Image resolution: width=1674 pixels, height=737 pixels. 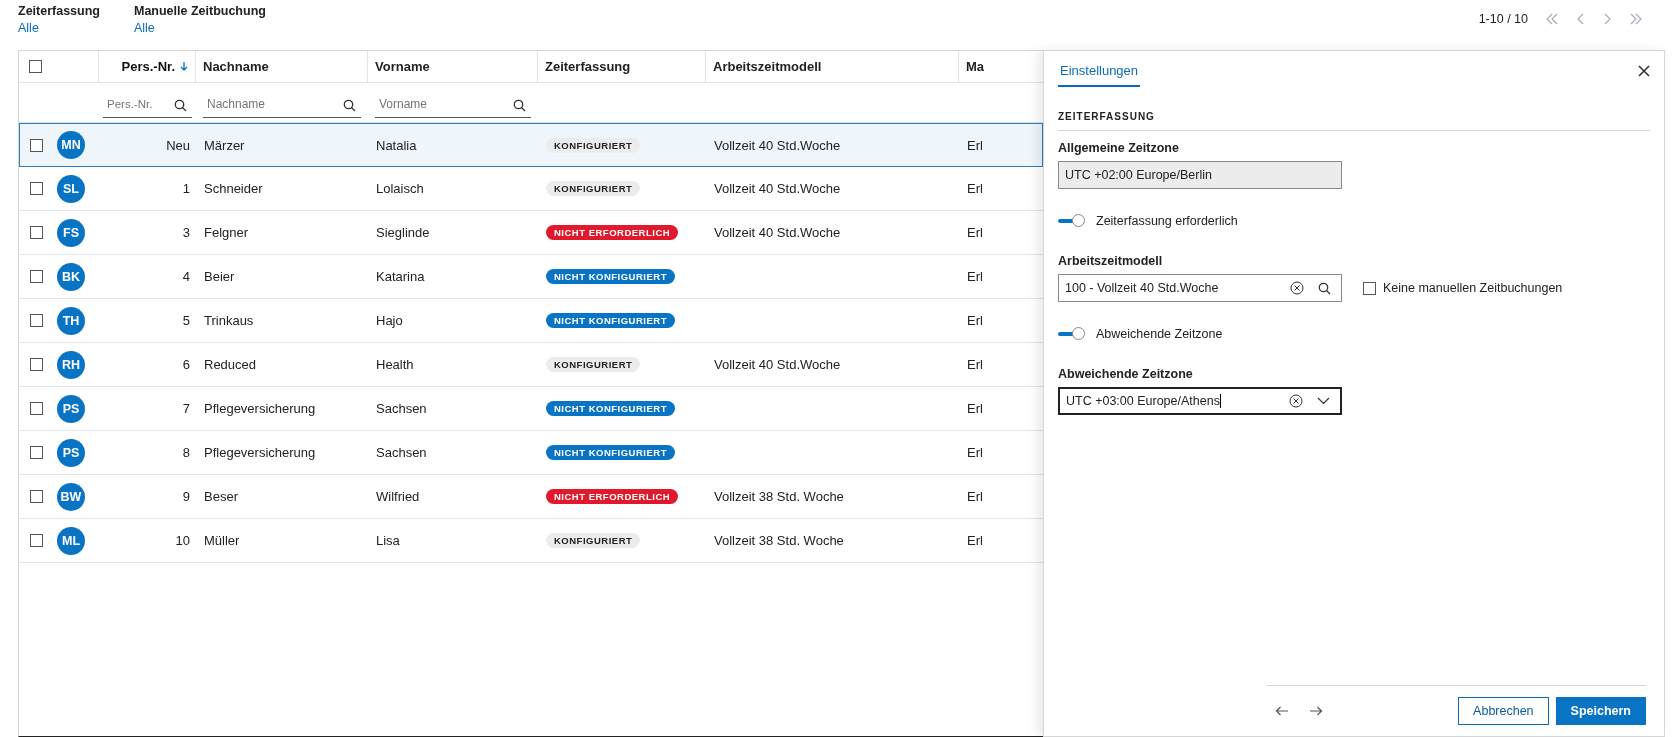 I want to click on table-cell: 8, so click(x=186, y=452).